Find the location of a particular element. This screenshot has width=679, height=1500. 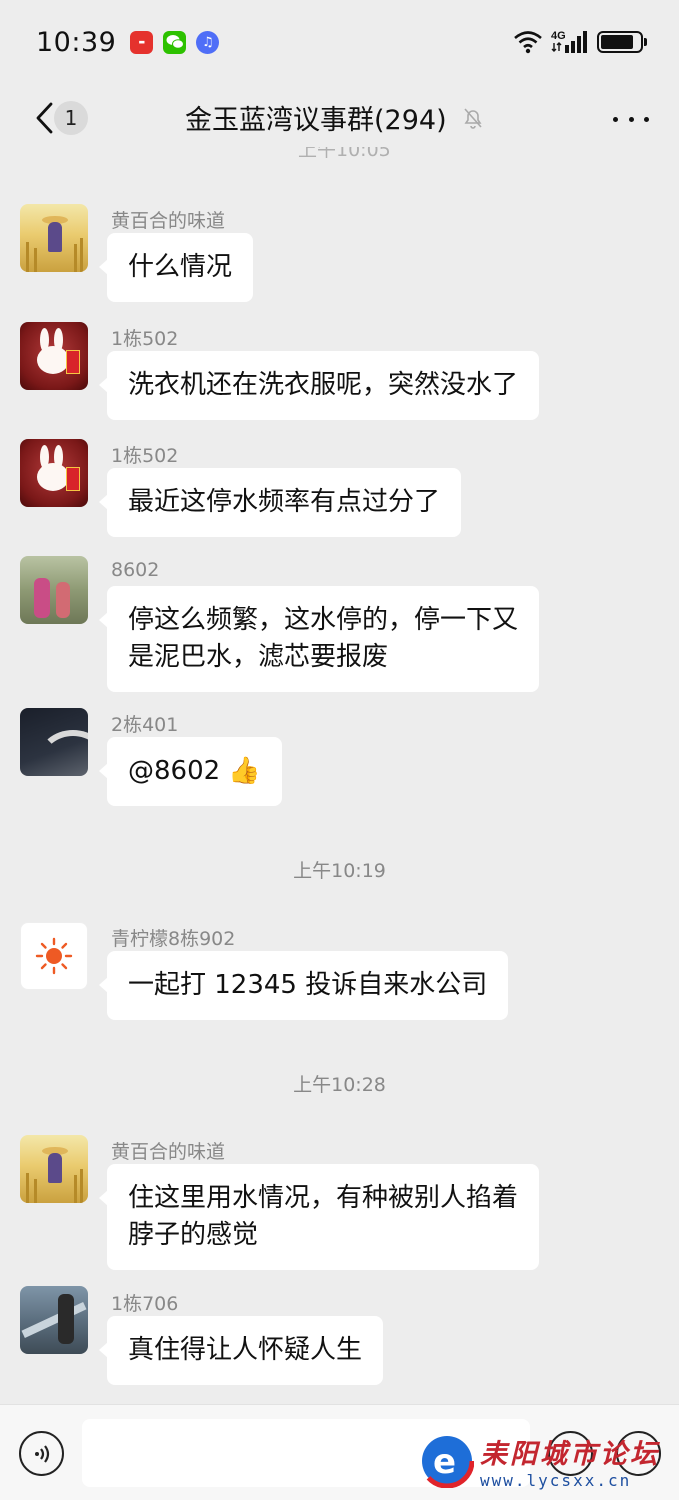

page-title: 金玉蓝湾议事群(294) is located at coordinates (316, 120).